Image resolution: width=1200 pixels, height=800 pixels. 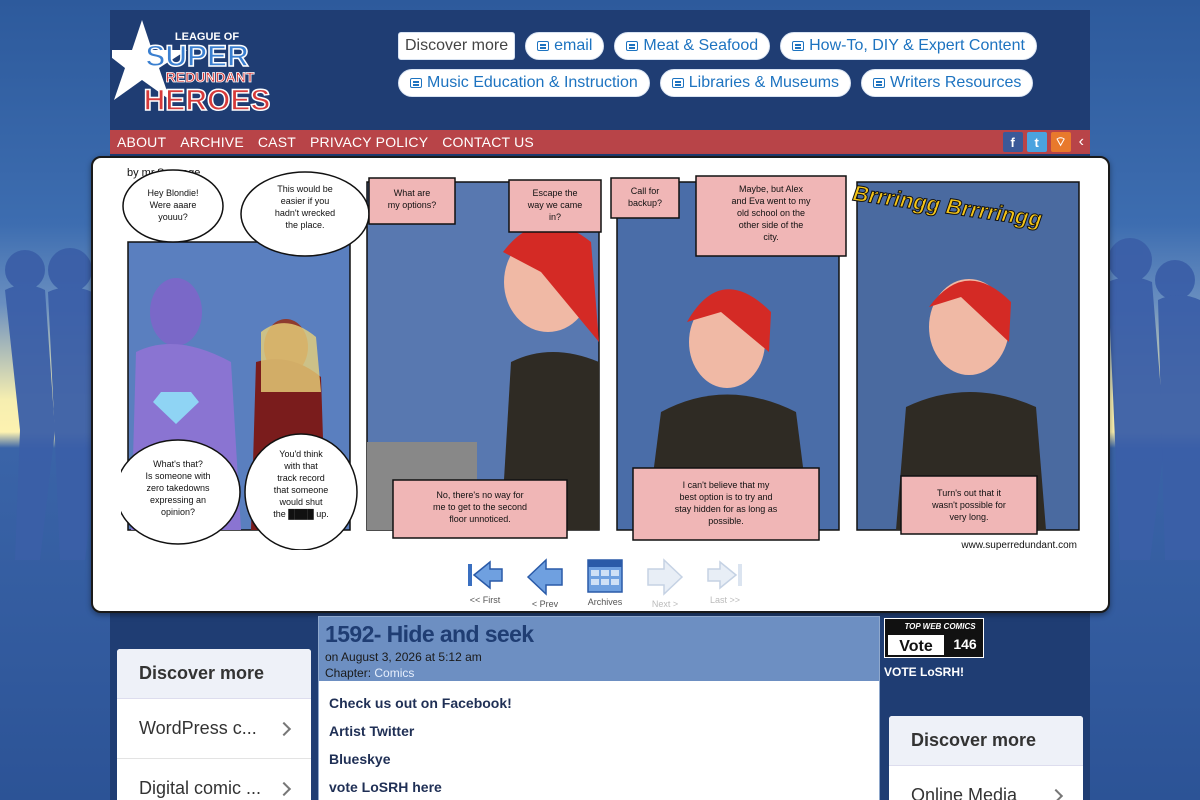 I want to click on post-title: 1592- Hide and seek, so click(x=599, y=634).